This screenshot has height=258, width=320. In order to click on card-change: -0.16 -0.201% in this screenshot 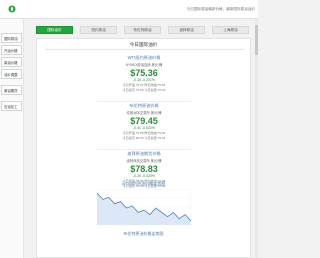, I will do `click(144, 80)`.